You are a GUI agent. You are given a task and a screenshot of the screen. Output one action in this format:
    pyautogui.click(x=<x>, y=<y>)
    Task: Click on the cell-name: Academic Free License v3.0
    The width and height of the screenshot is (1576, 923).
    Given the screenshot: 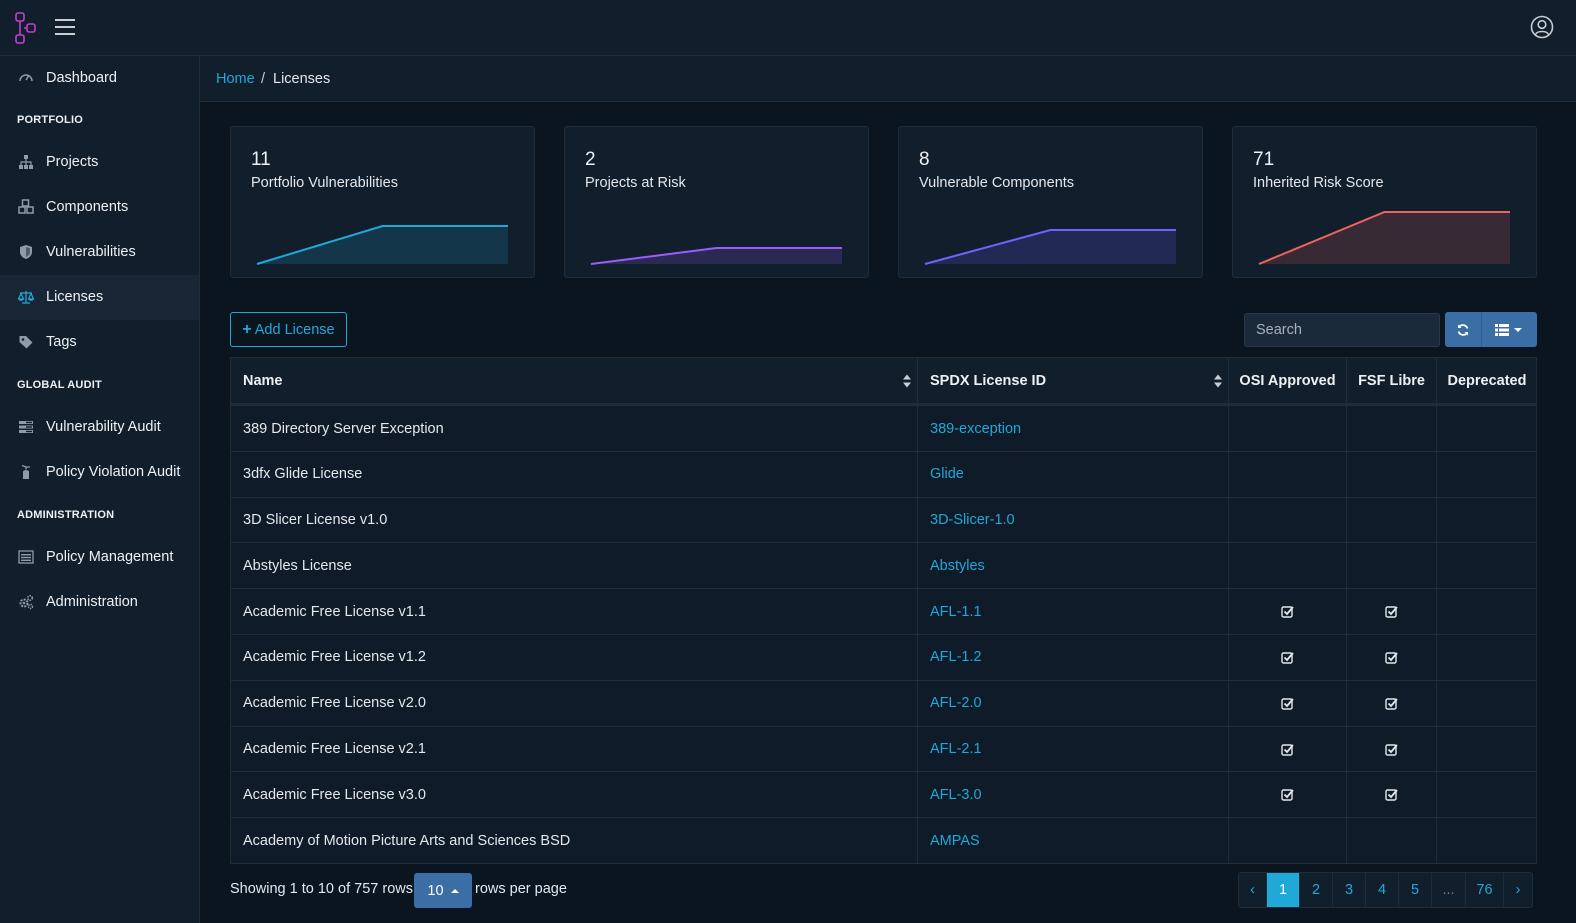 What is the action you would take?
    pyautogui.click(x=574, y=795)
    